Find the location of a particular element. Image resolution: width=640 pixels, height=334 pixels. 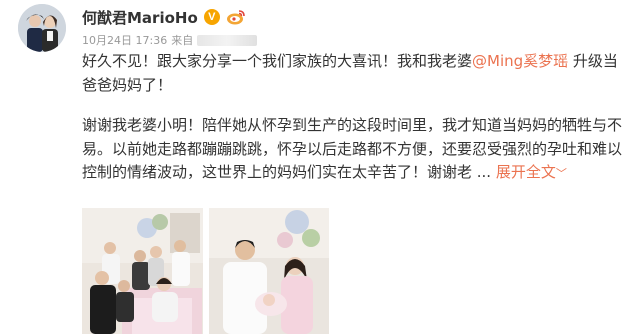

avatar is located at coordinates (42, 28).